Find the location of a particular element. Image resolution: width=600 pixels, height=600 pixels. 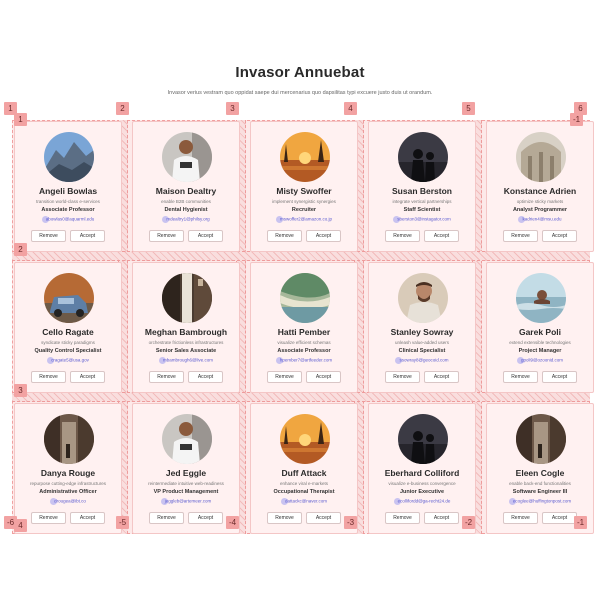

profile-tagline: enable B2B communities is located at coordinates (186, 201).